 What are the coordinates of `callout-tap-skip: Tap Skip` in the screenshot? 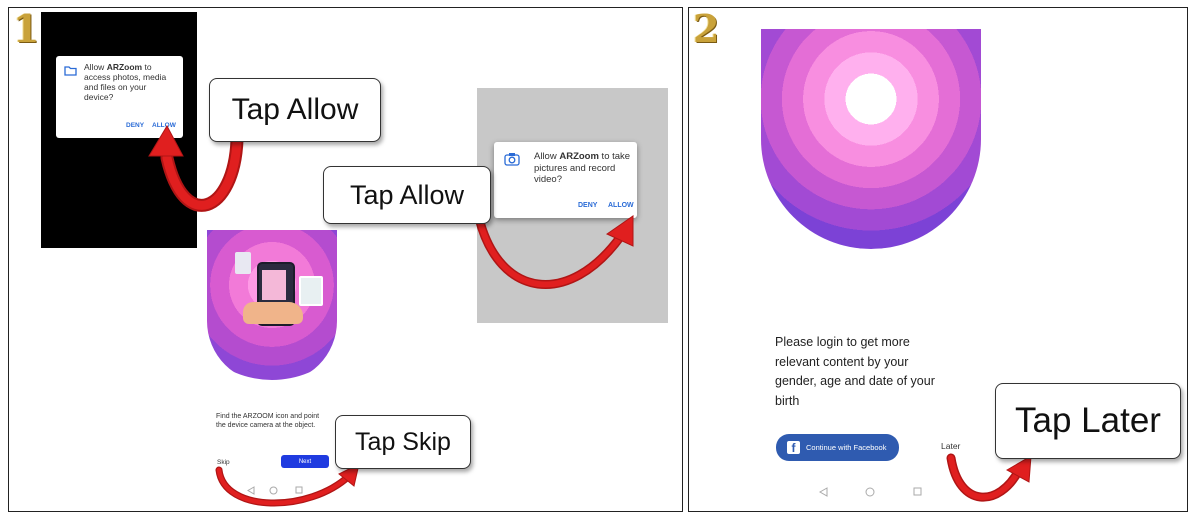 It's located at (403, 442).